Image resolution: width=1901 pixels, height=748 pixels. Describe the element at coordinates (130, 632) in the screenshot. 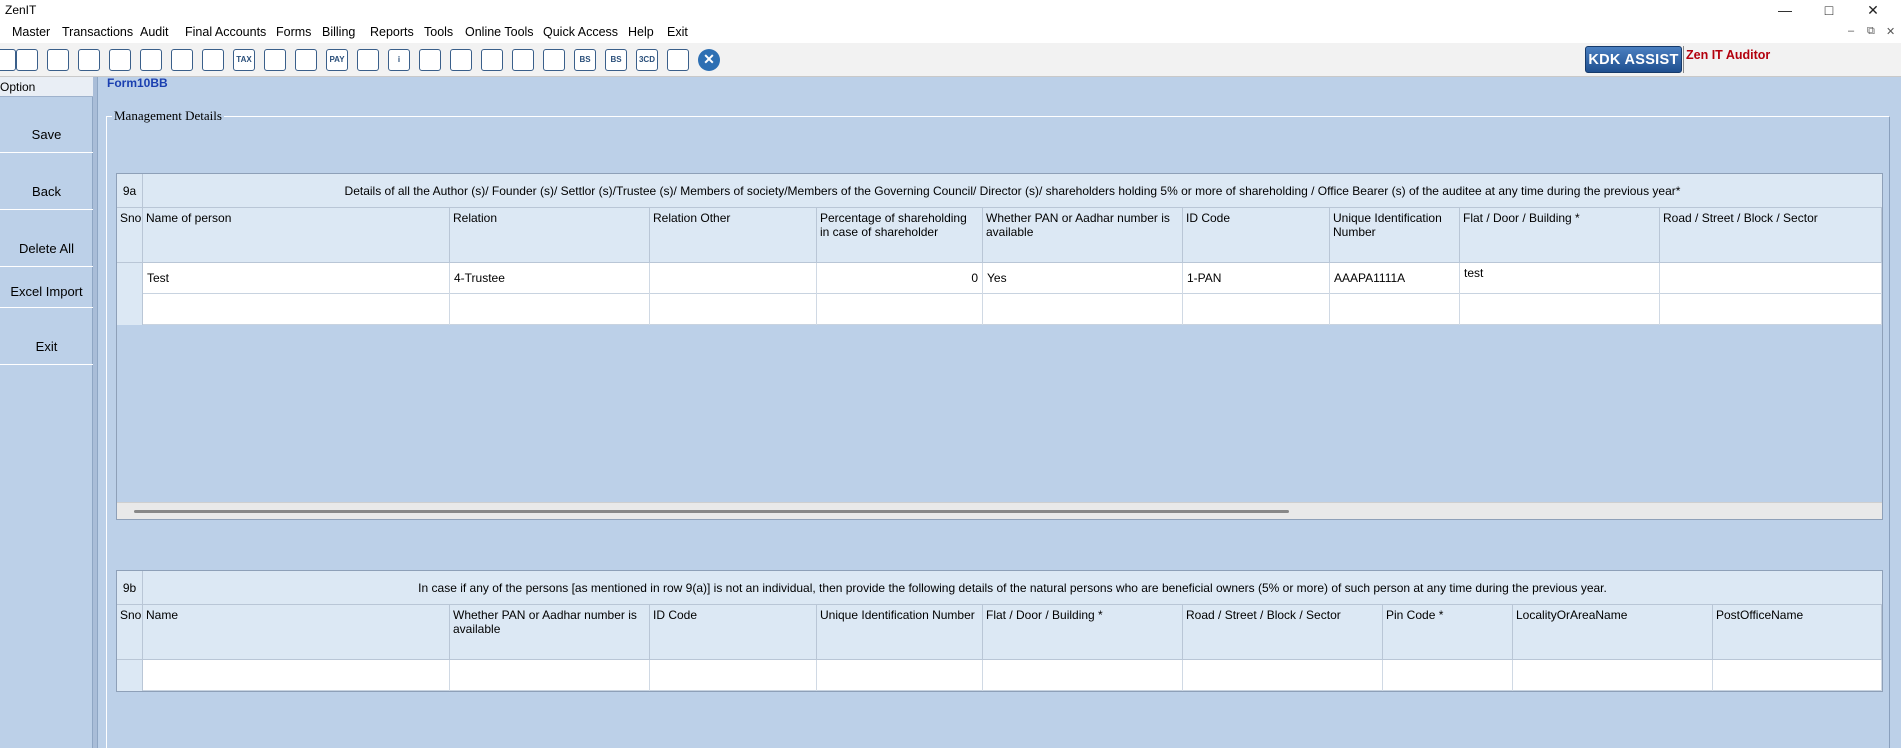

I see `grid-9b-col-header: Sno` at that location.